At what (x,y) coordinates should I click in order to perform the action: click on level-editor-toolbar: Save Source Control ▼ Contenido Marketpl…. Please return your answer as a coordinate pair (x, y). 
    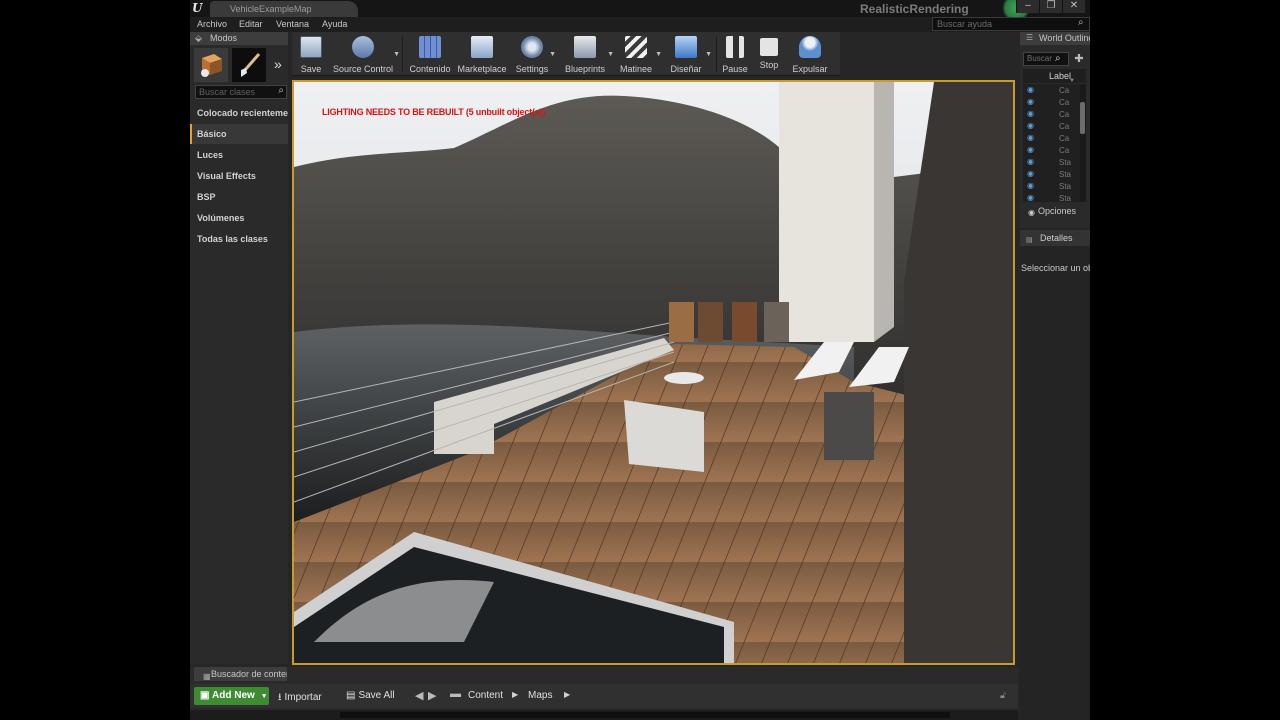
    Looking at the image, I should click on (566, 54).